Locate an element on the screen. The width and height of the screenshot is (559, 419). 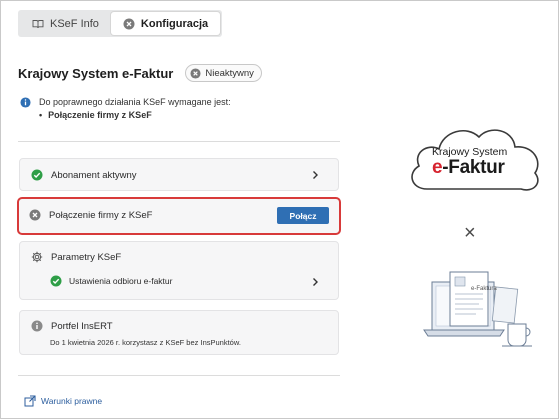
logo-rest: -Faktur is located at coordinates (473, 167).